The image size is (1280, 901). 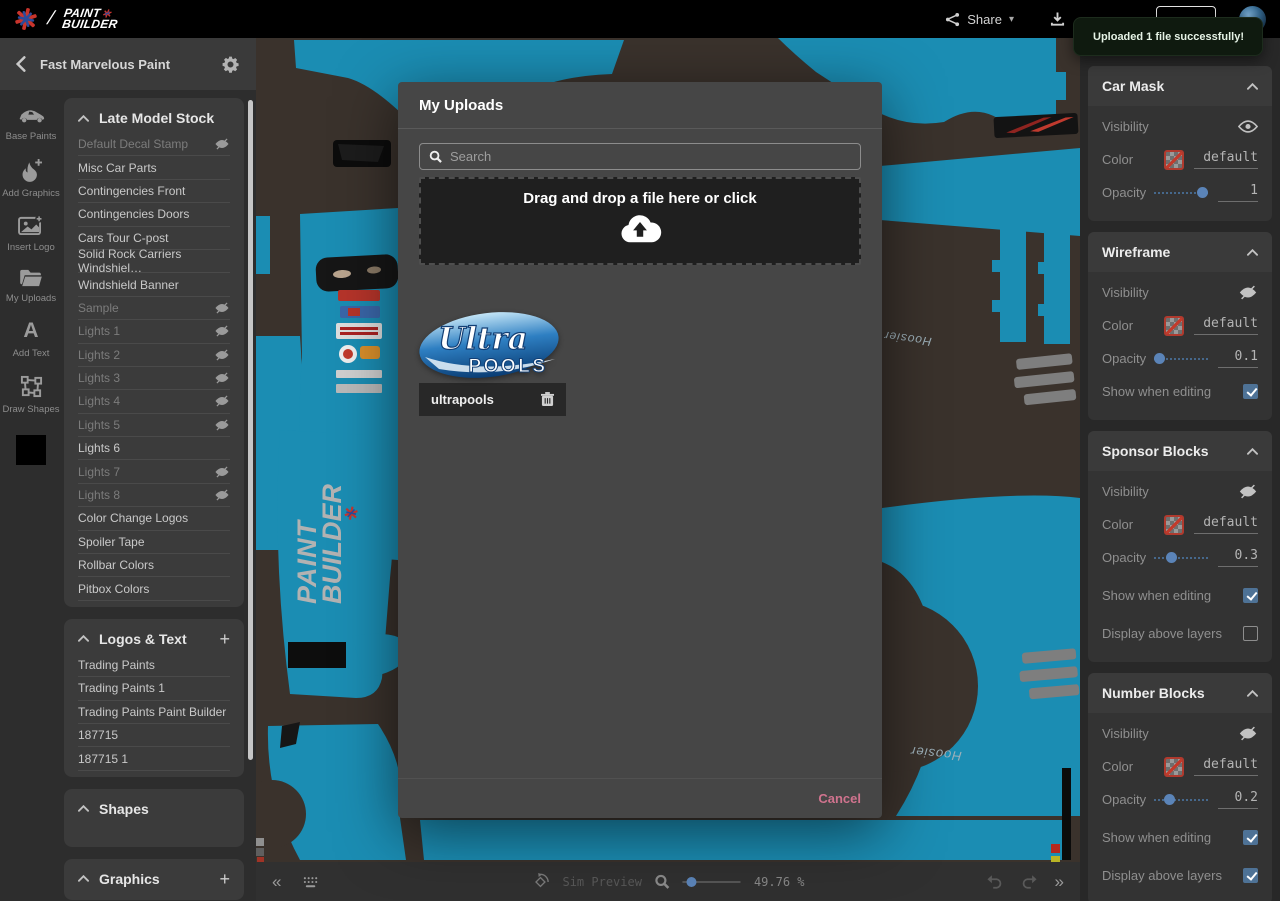 I want to click on car-mask-header: Car Mask, so click(x=1180, y=86).